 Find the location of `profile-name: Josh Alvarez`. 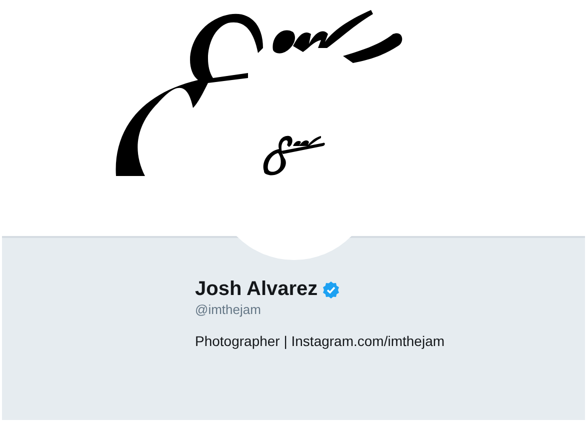

profile-name: Josh Alvarez is located at coordinates (256, 289).